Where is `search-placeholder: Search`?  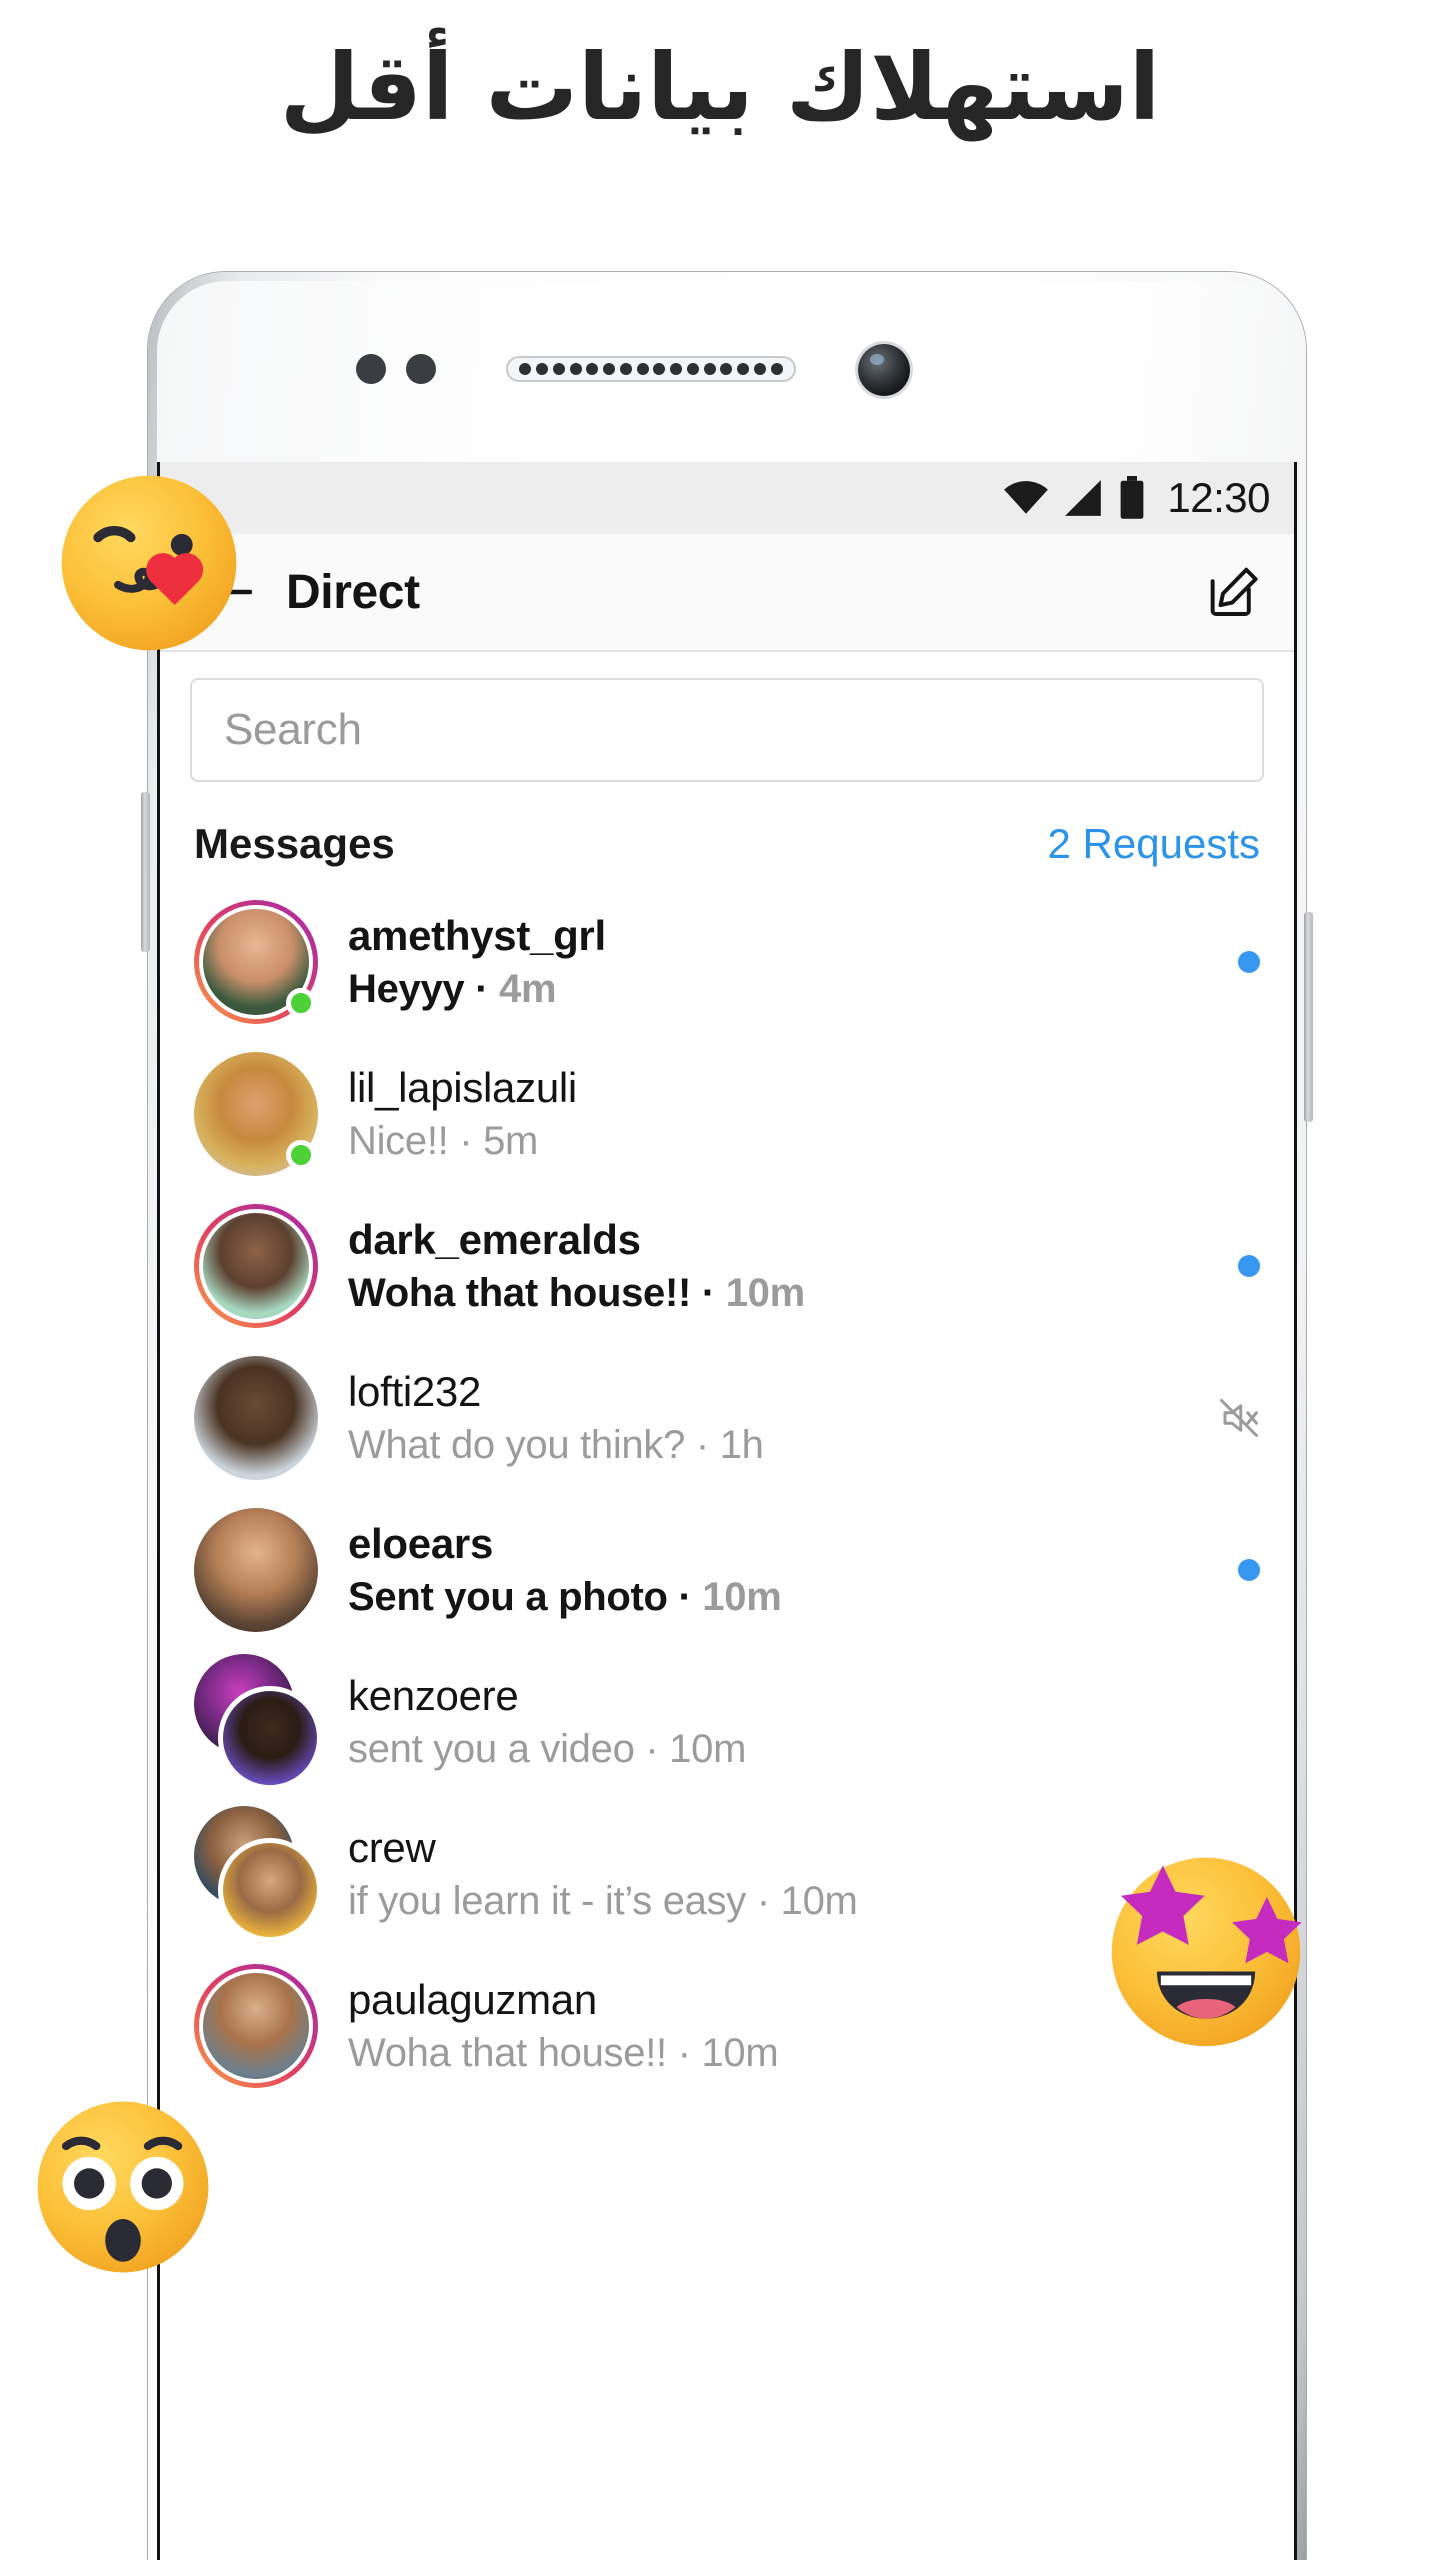
search-placeholder: Search is located at coordinates (293, 729).